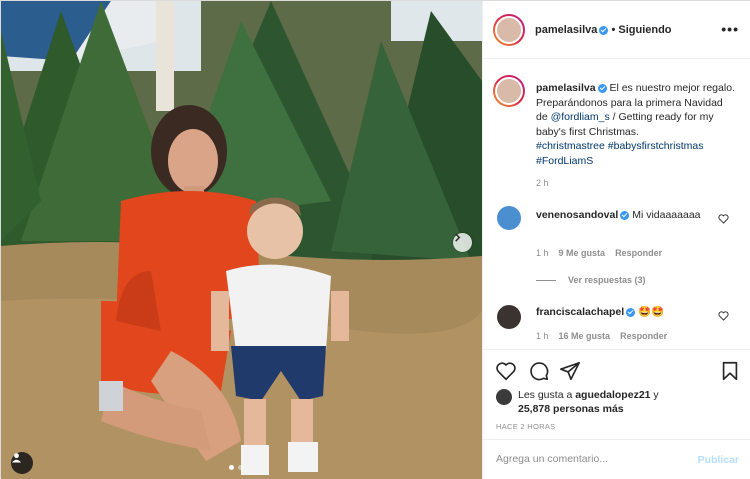 This screenshot has height=479, width=750. Describe the element at coordinates (462, 242) in the screenshot. I see `next-photo-button` at that location.